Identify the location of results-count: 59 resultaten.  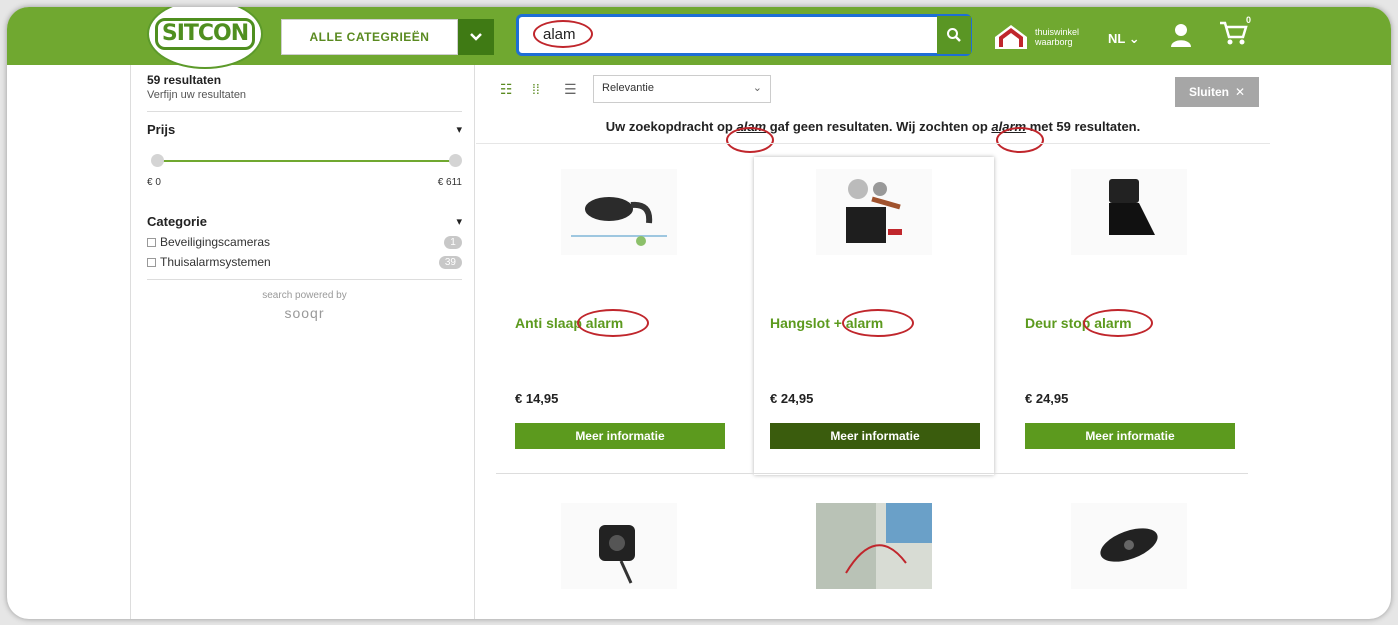
(184, 80).